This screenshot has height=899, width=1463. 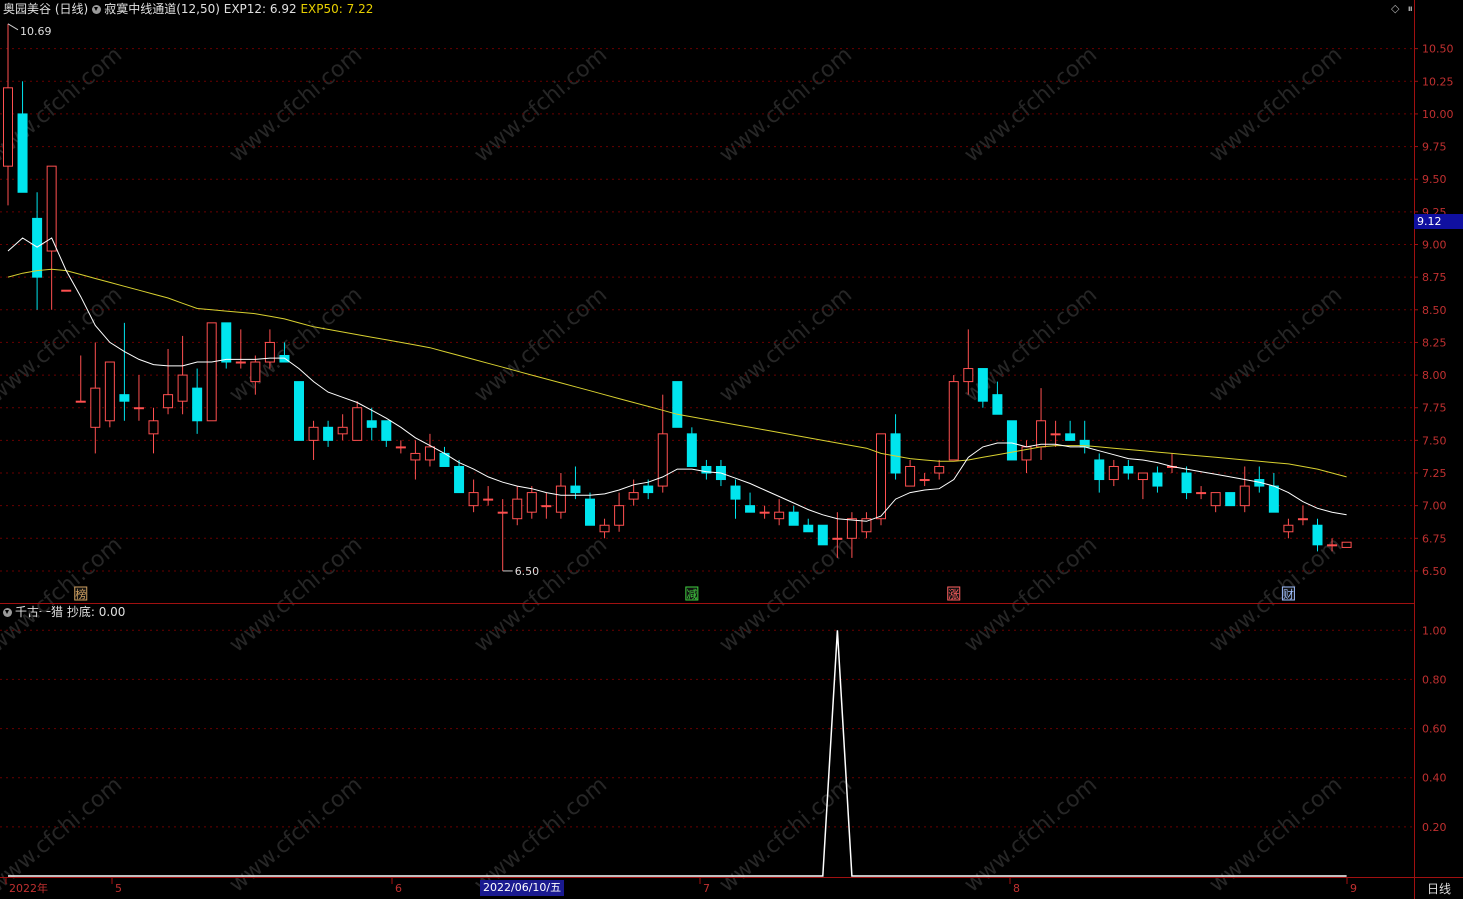 What do you see at coordinates (527, 571) in the screenshot?
I see `low-label: 6.50` at bounding box center [527, 571].